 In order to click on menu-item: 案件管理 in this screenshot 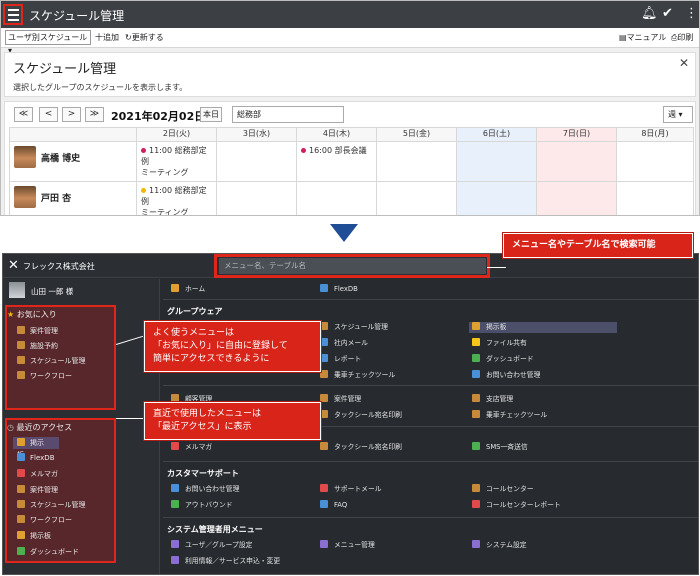, I will do `click(340, 399)`.